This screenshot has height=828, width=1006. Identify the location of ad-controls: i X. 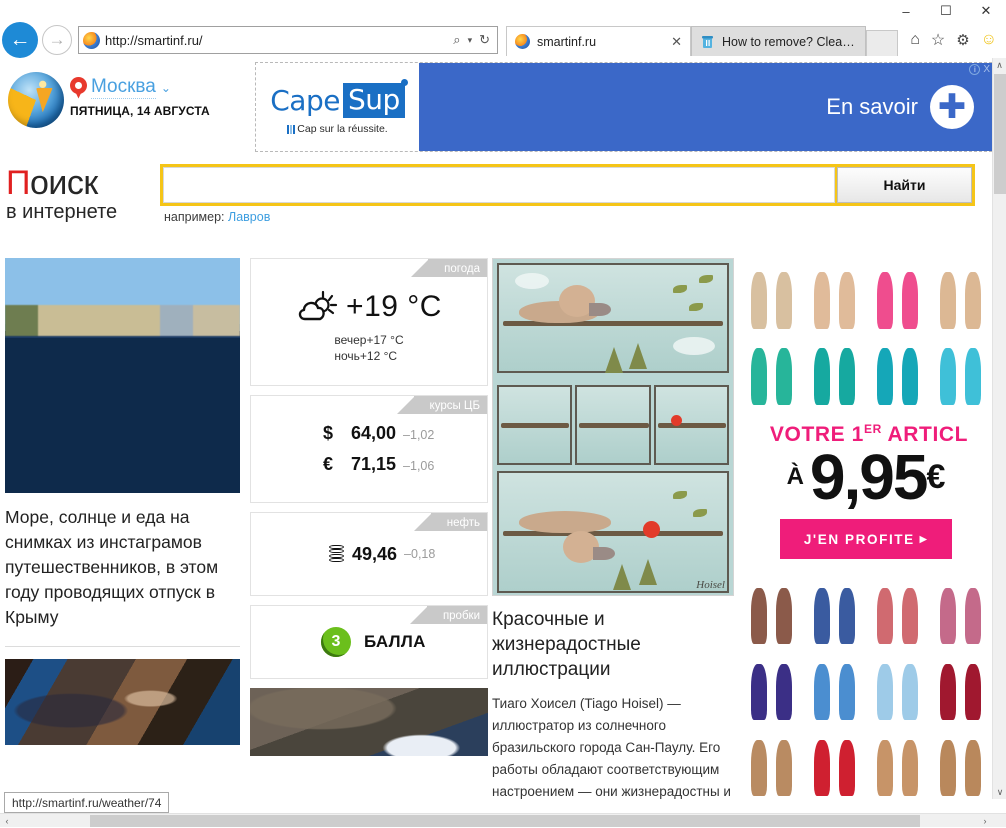
(979, 69).